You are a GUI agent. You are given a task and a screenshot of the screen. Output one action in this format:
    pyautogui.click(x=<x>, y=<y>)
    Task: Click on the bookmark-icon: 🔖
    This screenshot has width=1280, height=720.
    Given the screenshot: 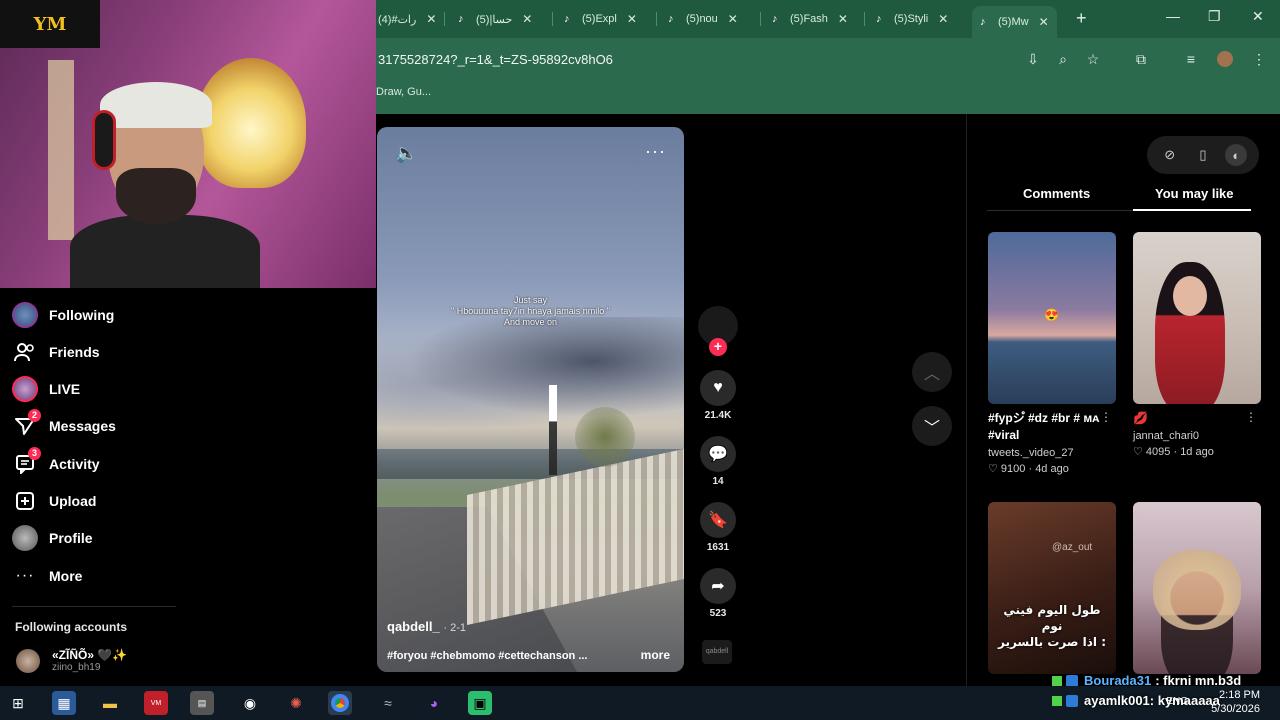 What is the action you would take?
    pyautogui.click(x=718, y=520)
    